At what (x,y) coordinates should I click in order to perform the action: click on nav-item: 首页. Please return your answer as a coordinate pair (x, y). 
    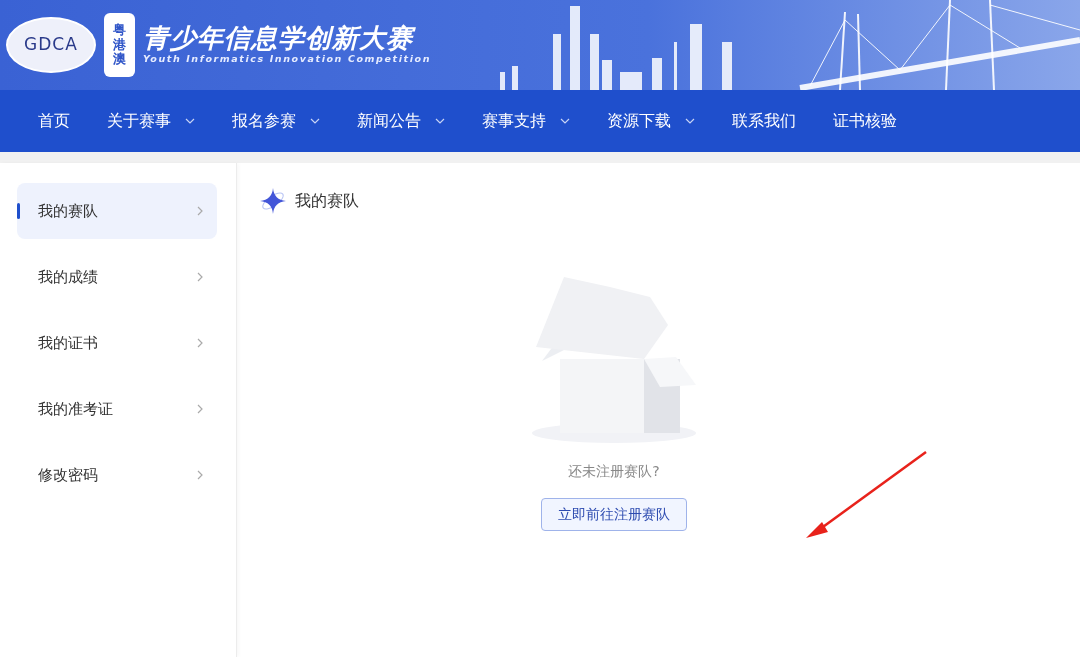
    Looking at the image, I should click on (54, 121).